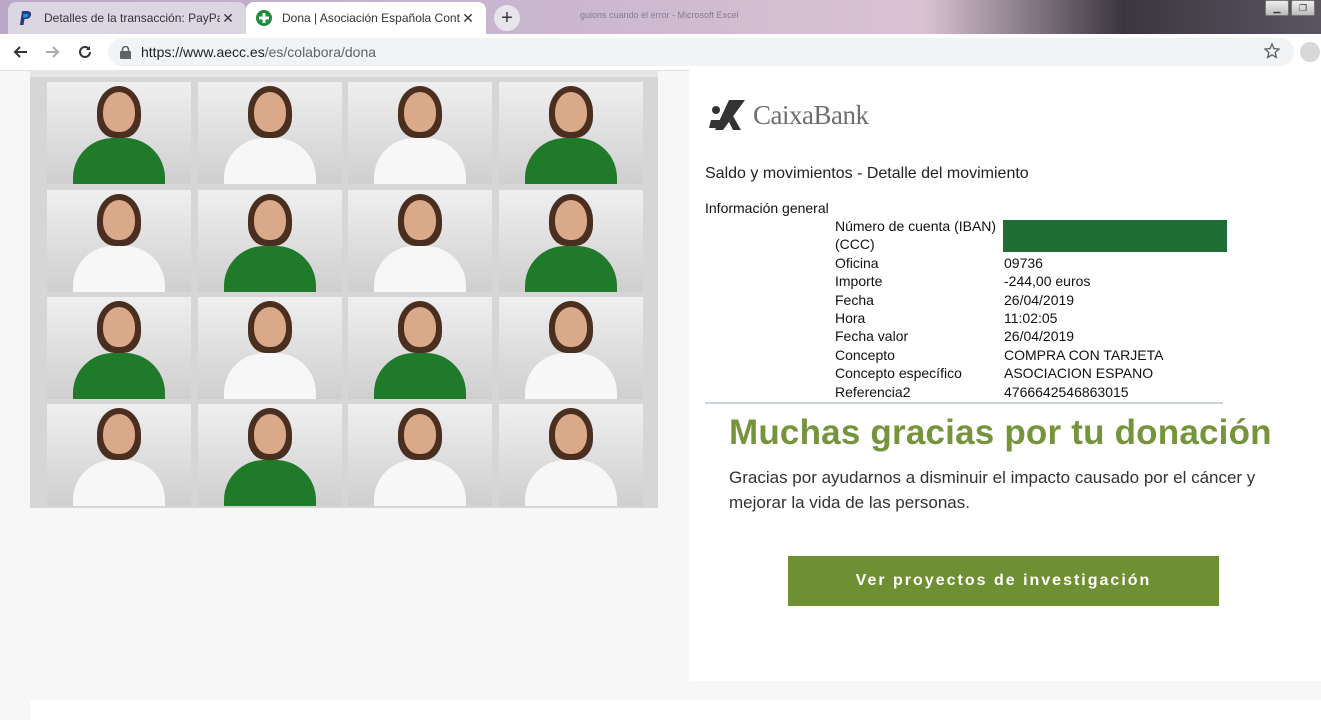  Describe the element at coordinates (264, 18) in the screenshot. I see `aecc-icon` at that location.